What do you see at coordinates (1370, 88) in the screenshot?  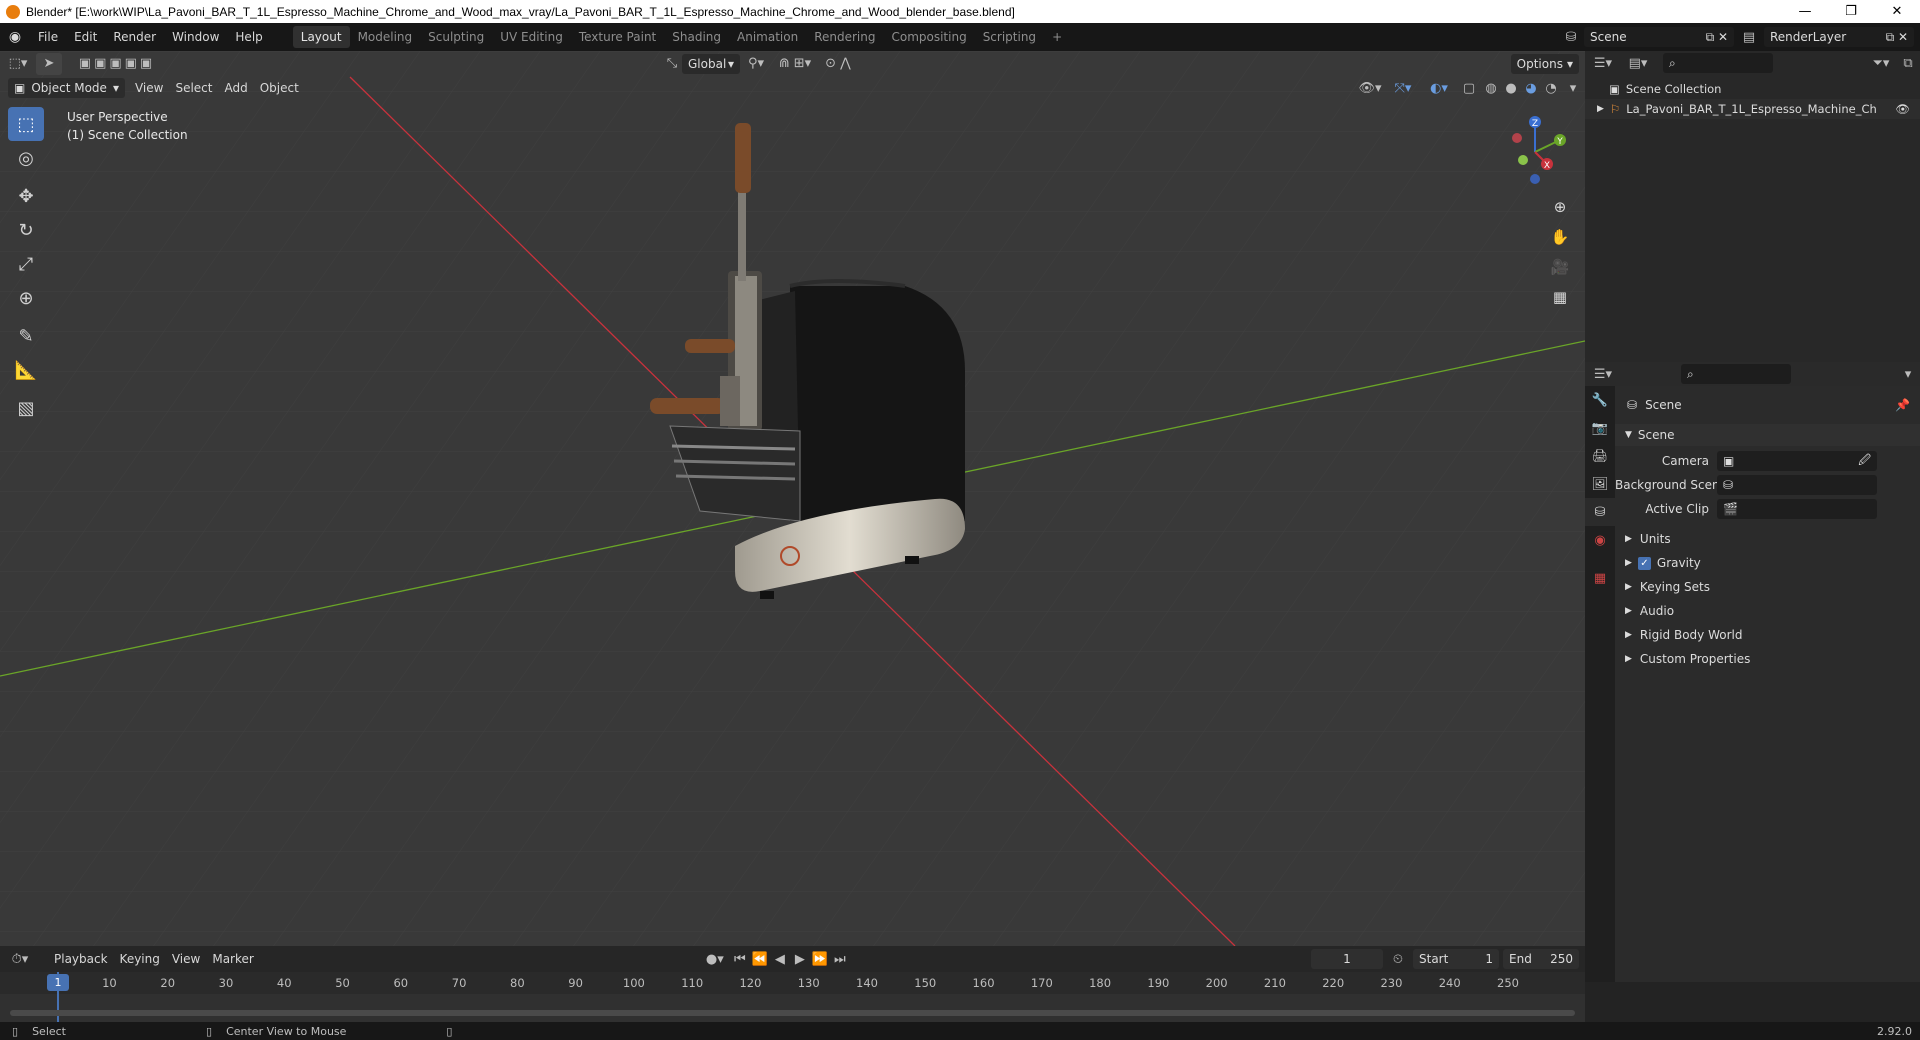 I see `visibility-icon: 👁▾` at bounding box center [1370, 88].